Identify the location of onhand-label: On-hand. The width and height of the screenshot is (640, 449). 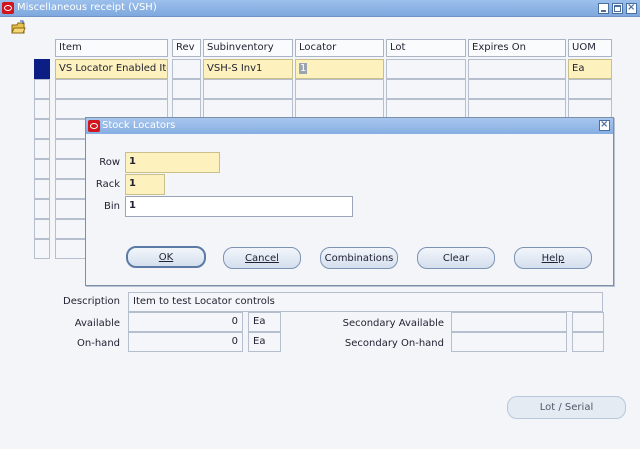
(98, 343).